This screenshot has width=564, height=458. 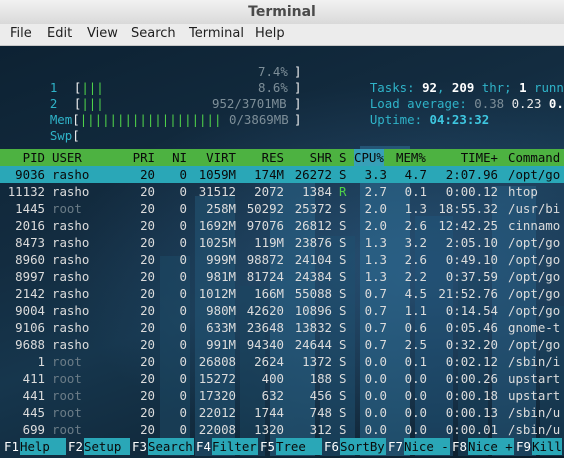 I want to click on process-pid: 1, so click(x=41, y=361).